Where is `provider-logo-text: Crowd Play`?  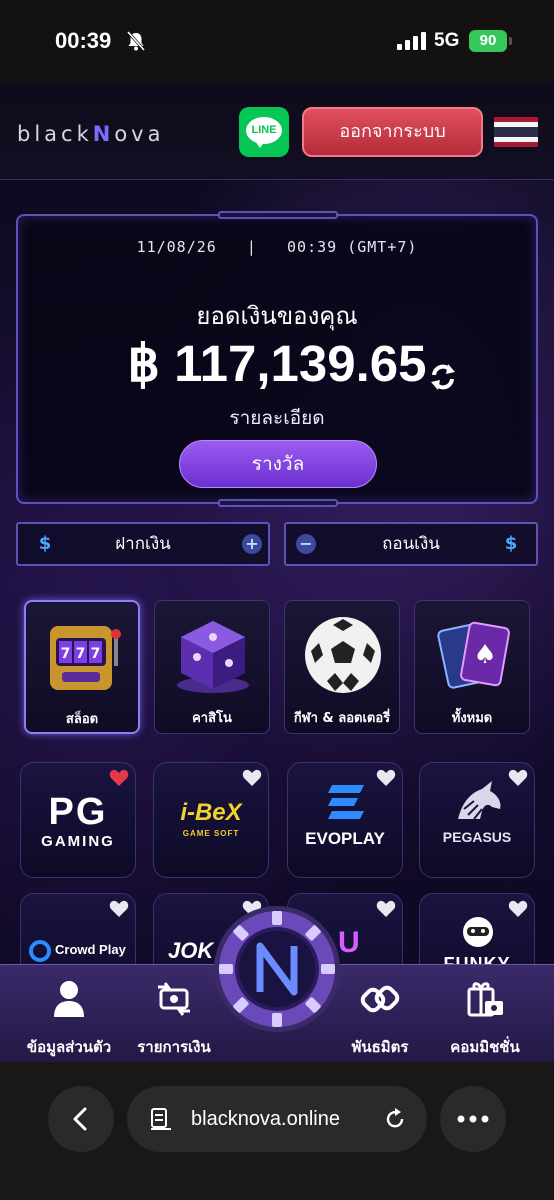
provider-logo-text: Crowd Play is located at coordinates (90, 949).